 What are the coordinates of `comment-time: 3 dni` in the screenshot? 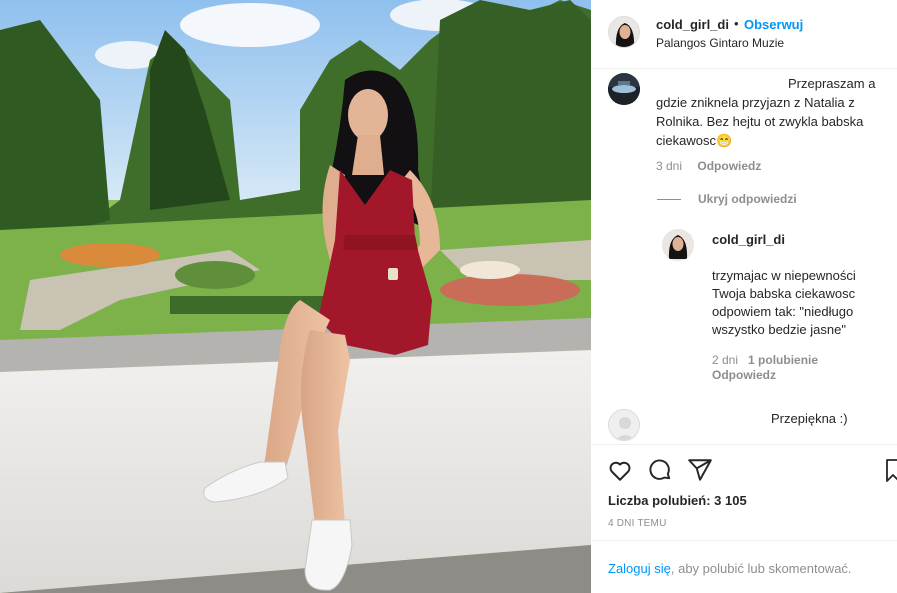 It's located at (669, 166).